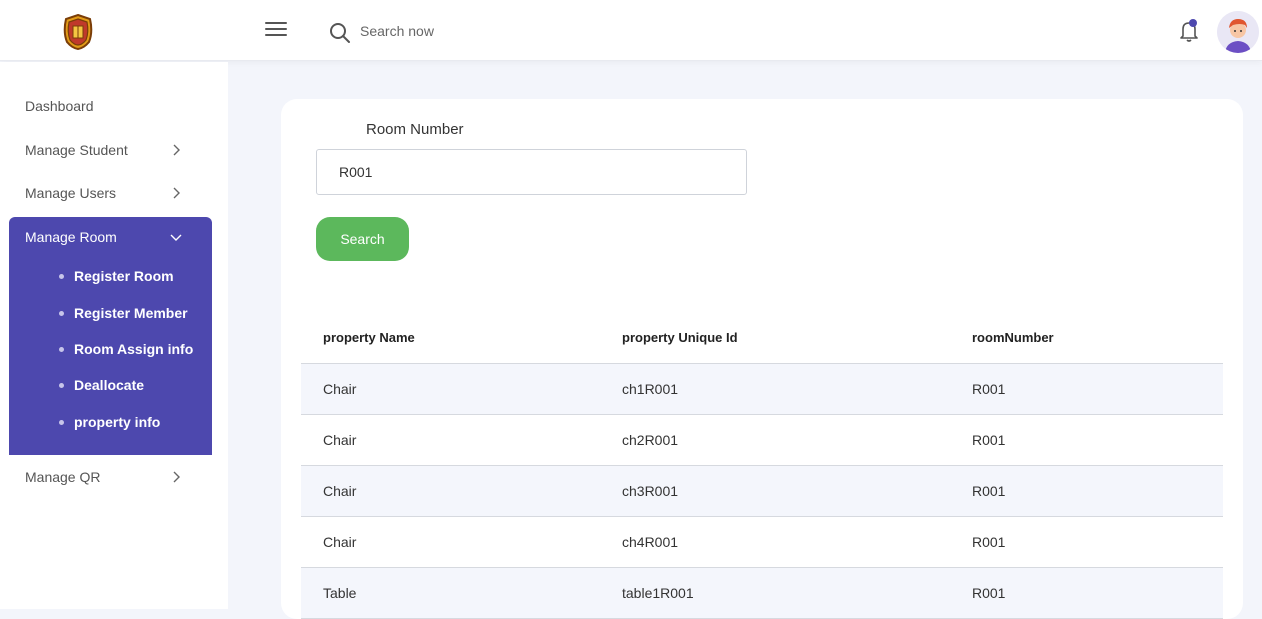 The width and height of the screenshot is (1262, 619). What do you see at coordinates (63, 477) in the screenshot?
I see `sidebar-item-label: Manage QR` at bounding box center [63, 477].